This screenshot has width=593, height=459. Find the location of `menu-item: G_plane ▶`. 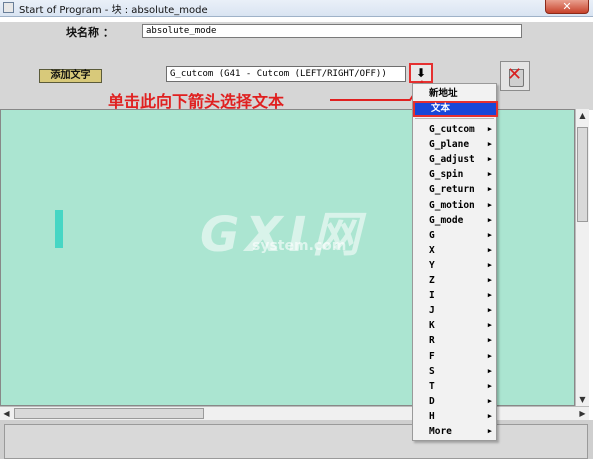

menu-item: G_plane ▶ is located at coordinates (454, 144).